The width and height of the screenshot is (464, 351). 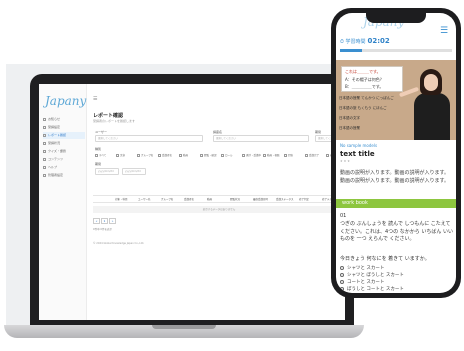 What do you see at coordinates (64, 119) in the screenshot?
I see `sidebar-item-notice: お知らせ` at bounding box center [64, 119].